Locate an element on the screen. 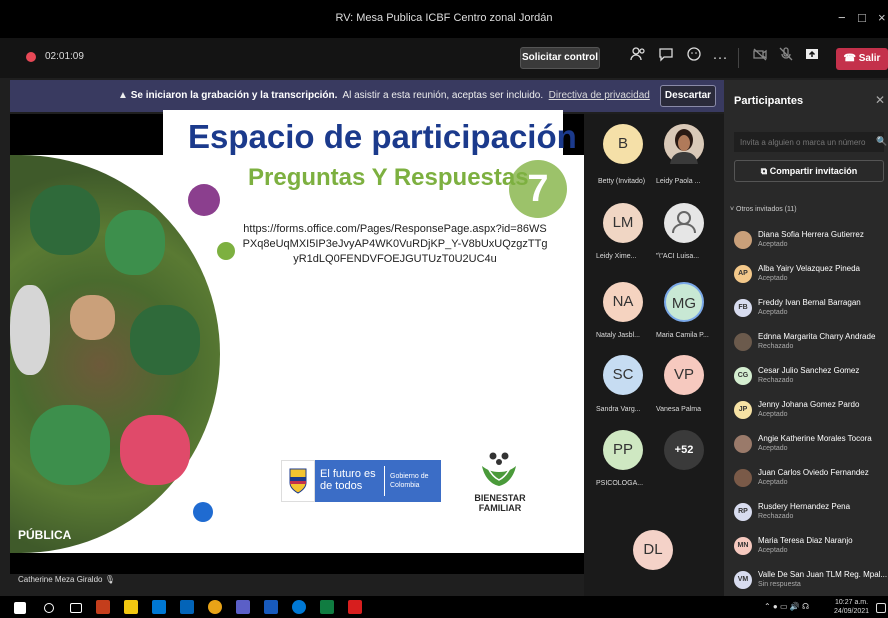 This screenshot has width=888, height=618. camera-off-icon is located at coordinates (760, 58).